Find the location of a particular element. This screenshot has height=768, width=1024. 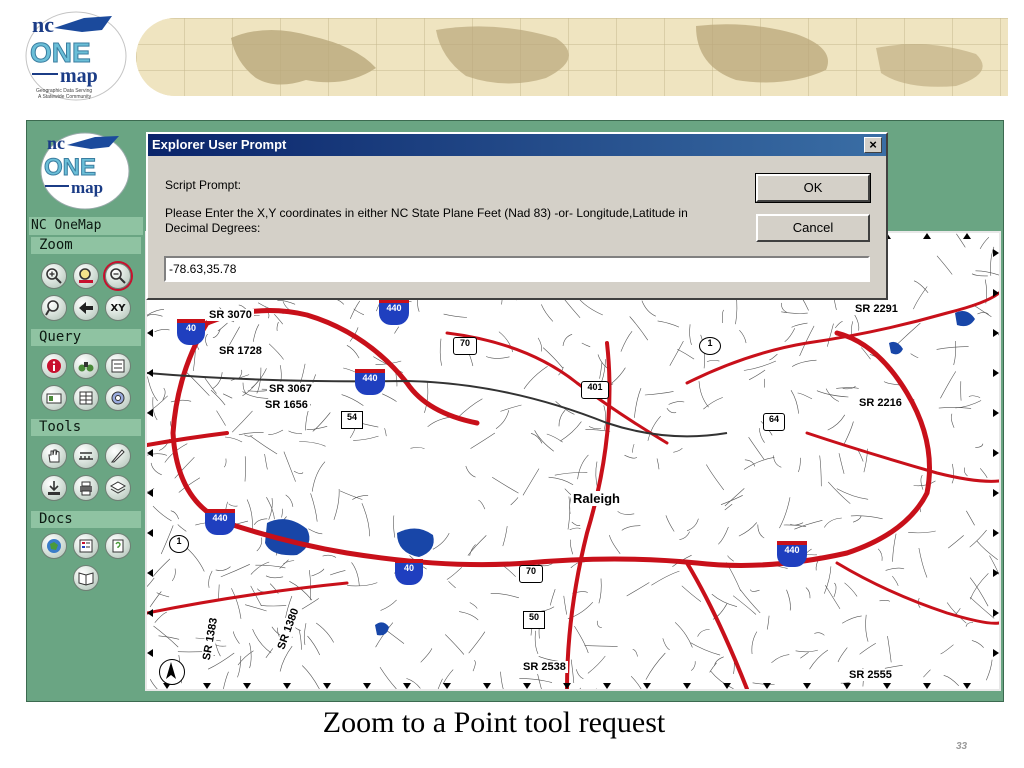

metadata-icon is located at coordinates (54, 546).